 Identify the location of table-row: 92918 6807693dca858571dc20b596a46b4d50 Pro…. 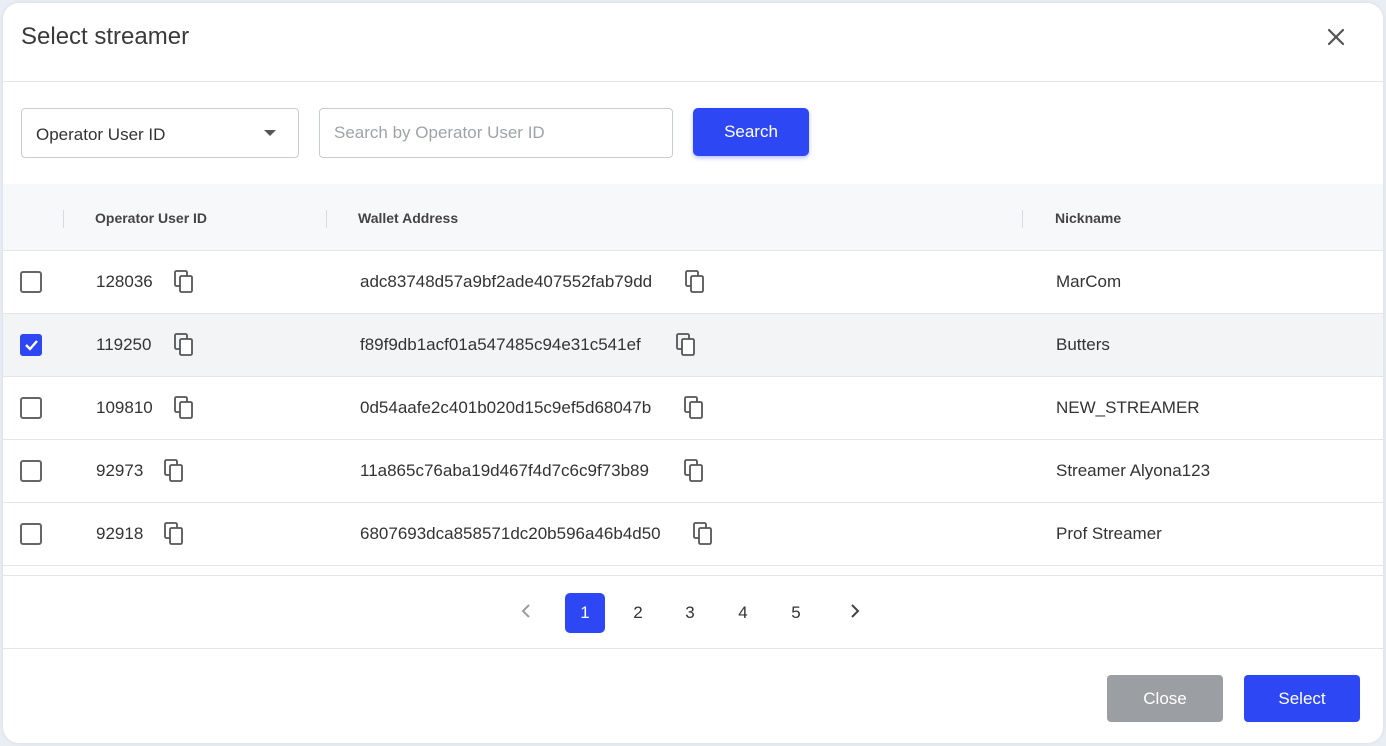
(693, 534).